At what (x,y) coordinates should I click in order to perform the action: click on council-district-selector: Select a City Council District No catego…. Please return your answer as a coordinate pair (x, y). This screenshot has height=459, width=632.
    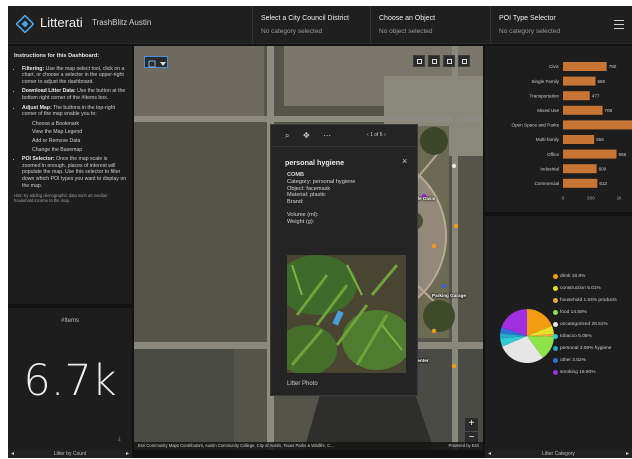
    Looking at the image, I should click on (308, 25).